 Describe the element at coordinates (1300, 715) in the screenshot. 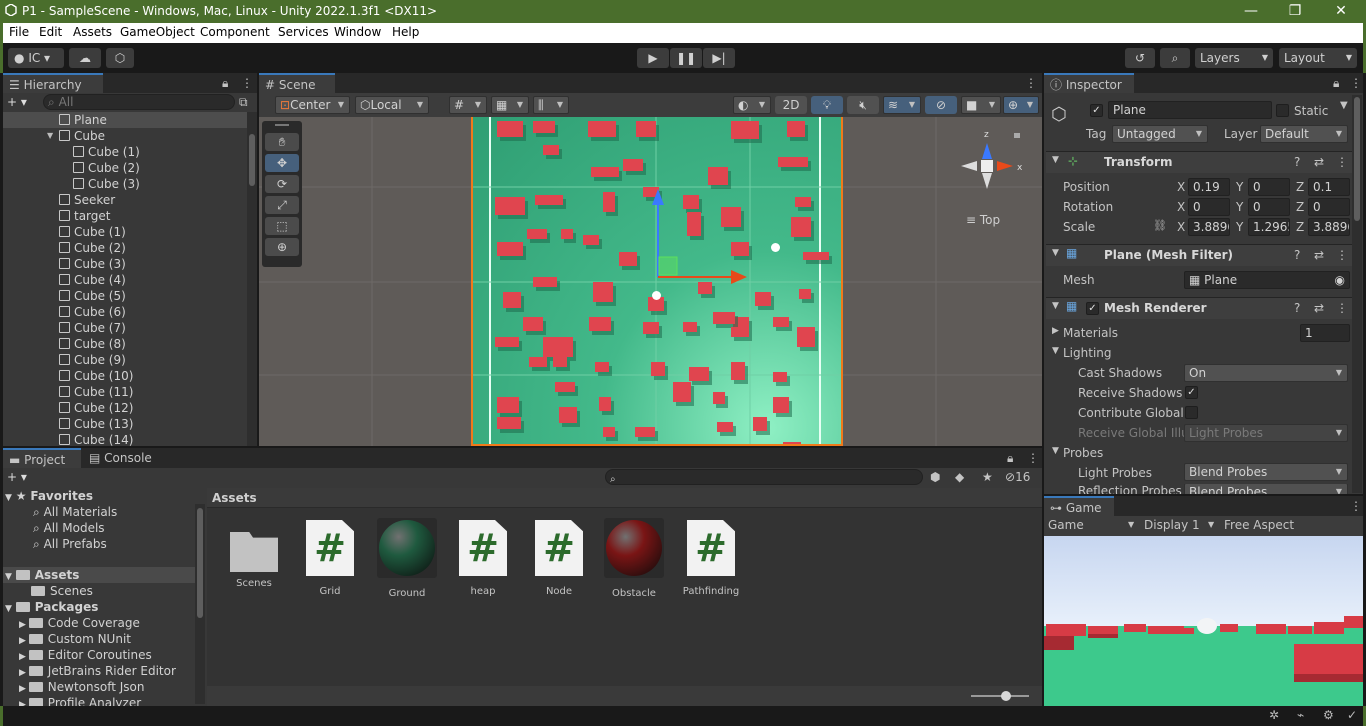

I see `network-icon: ⌁` at that location.